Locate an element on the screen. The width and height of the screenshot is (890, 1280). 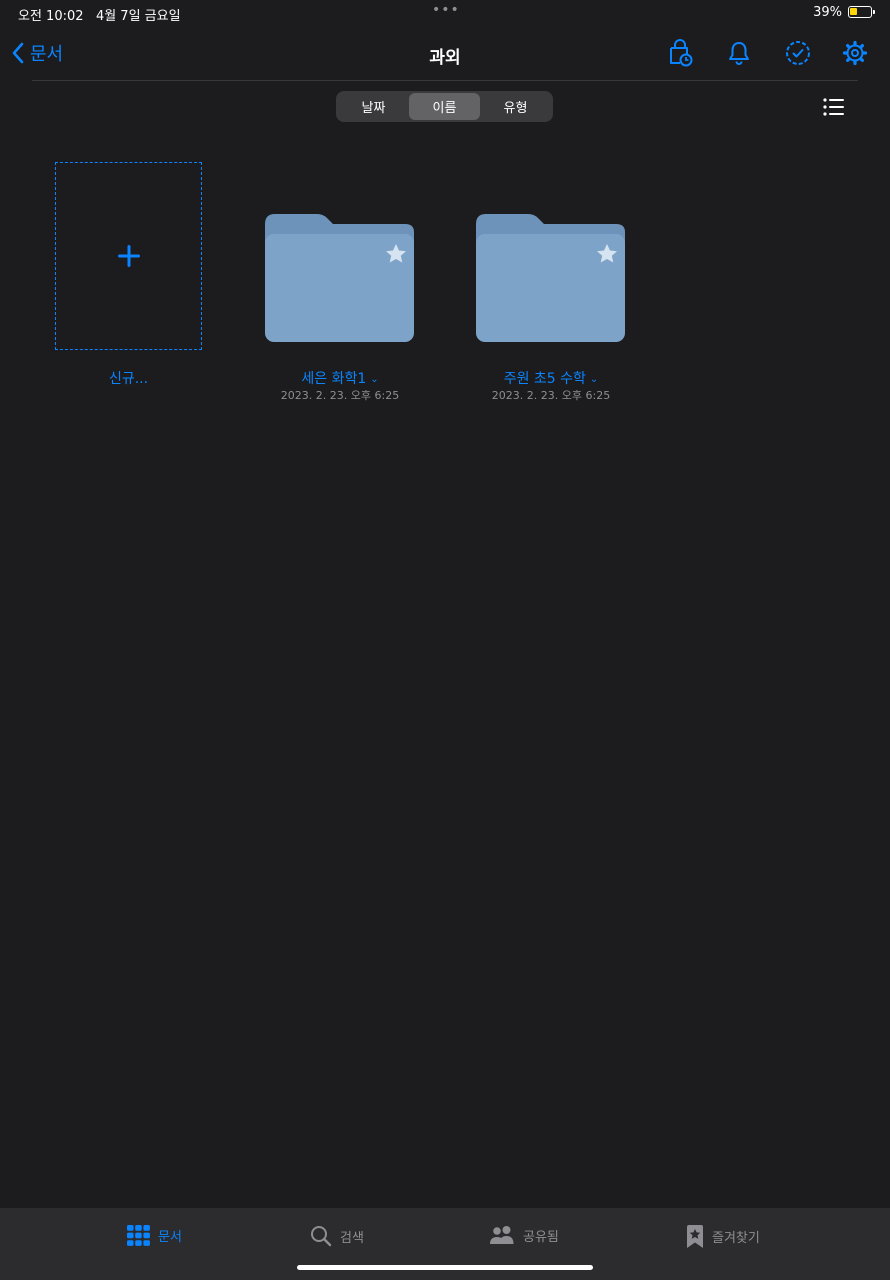
folder-name-text: 주원 초5 수학 is located at coordinates (544, 379).